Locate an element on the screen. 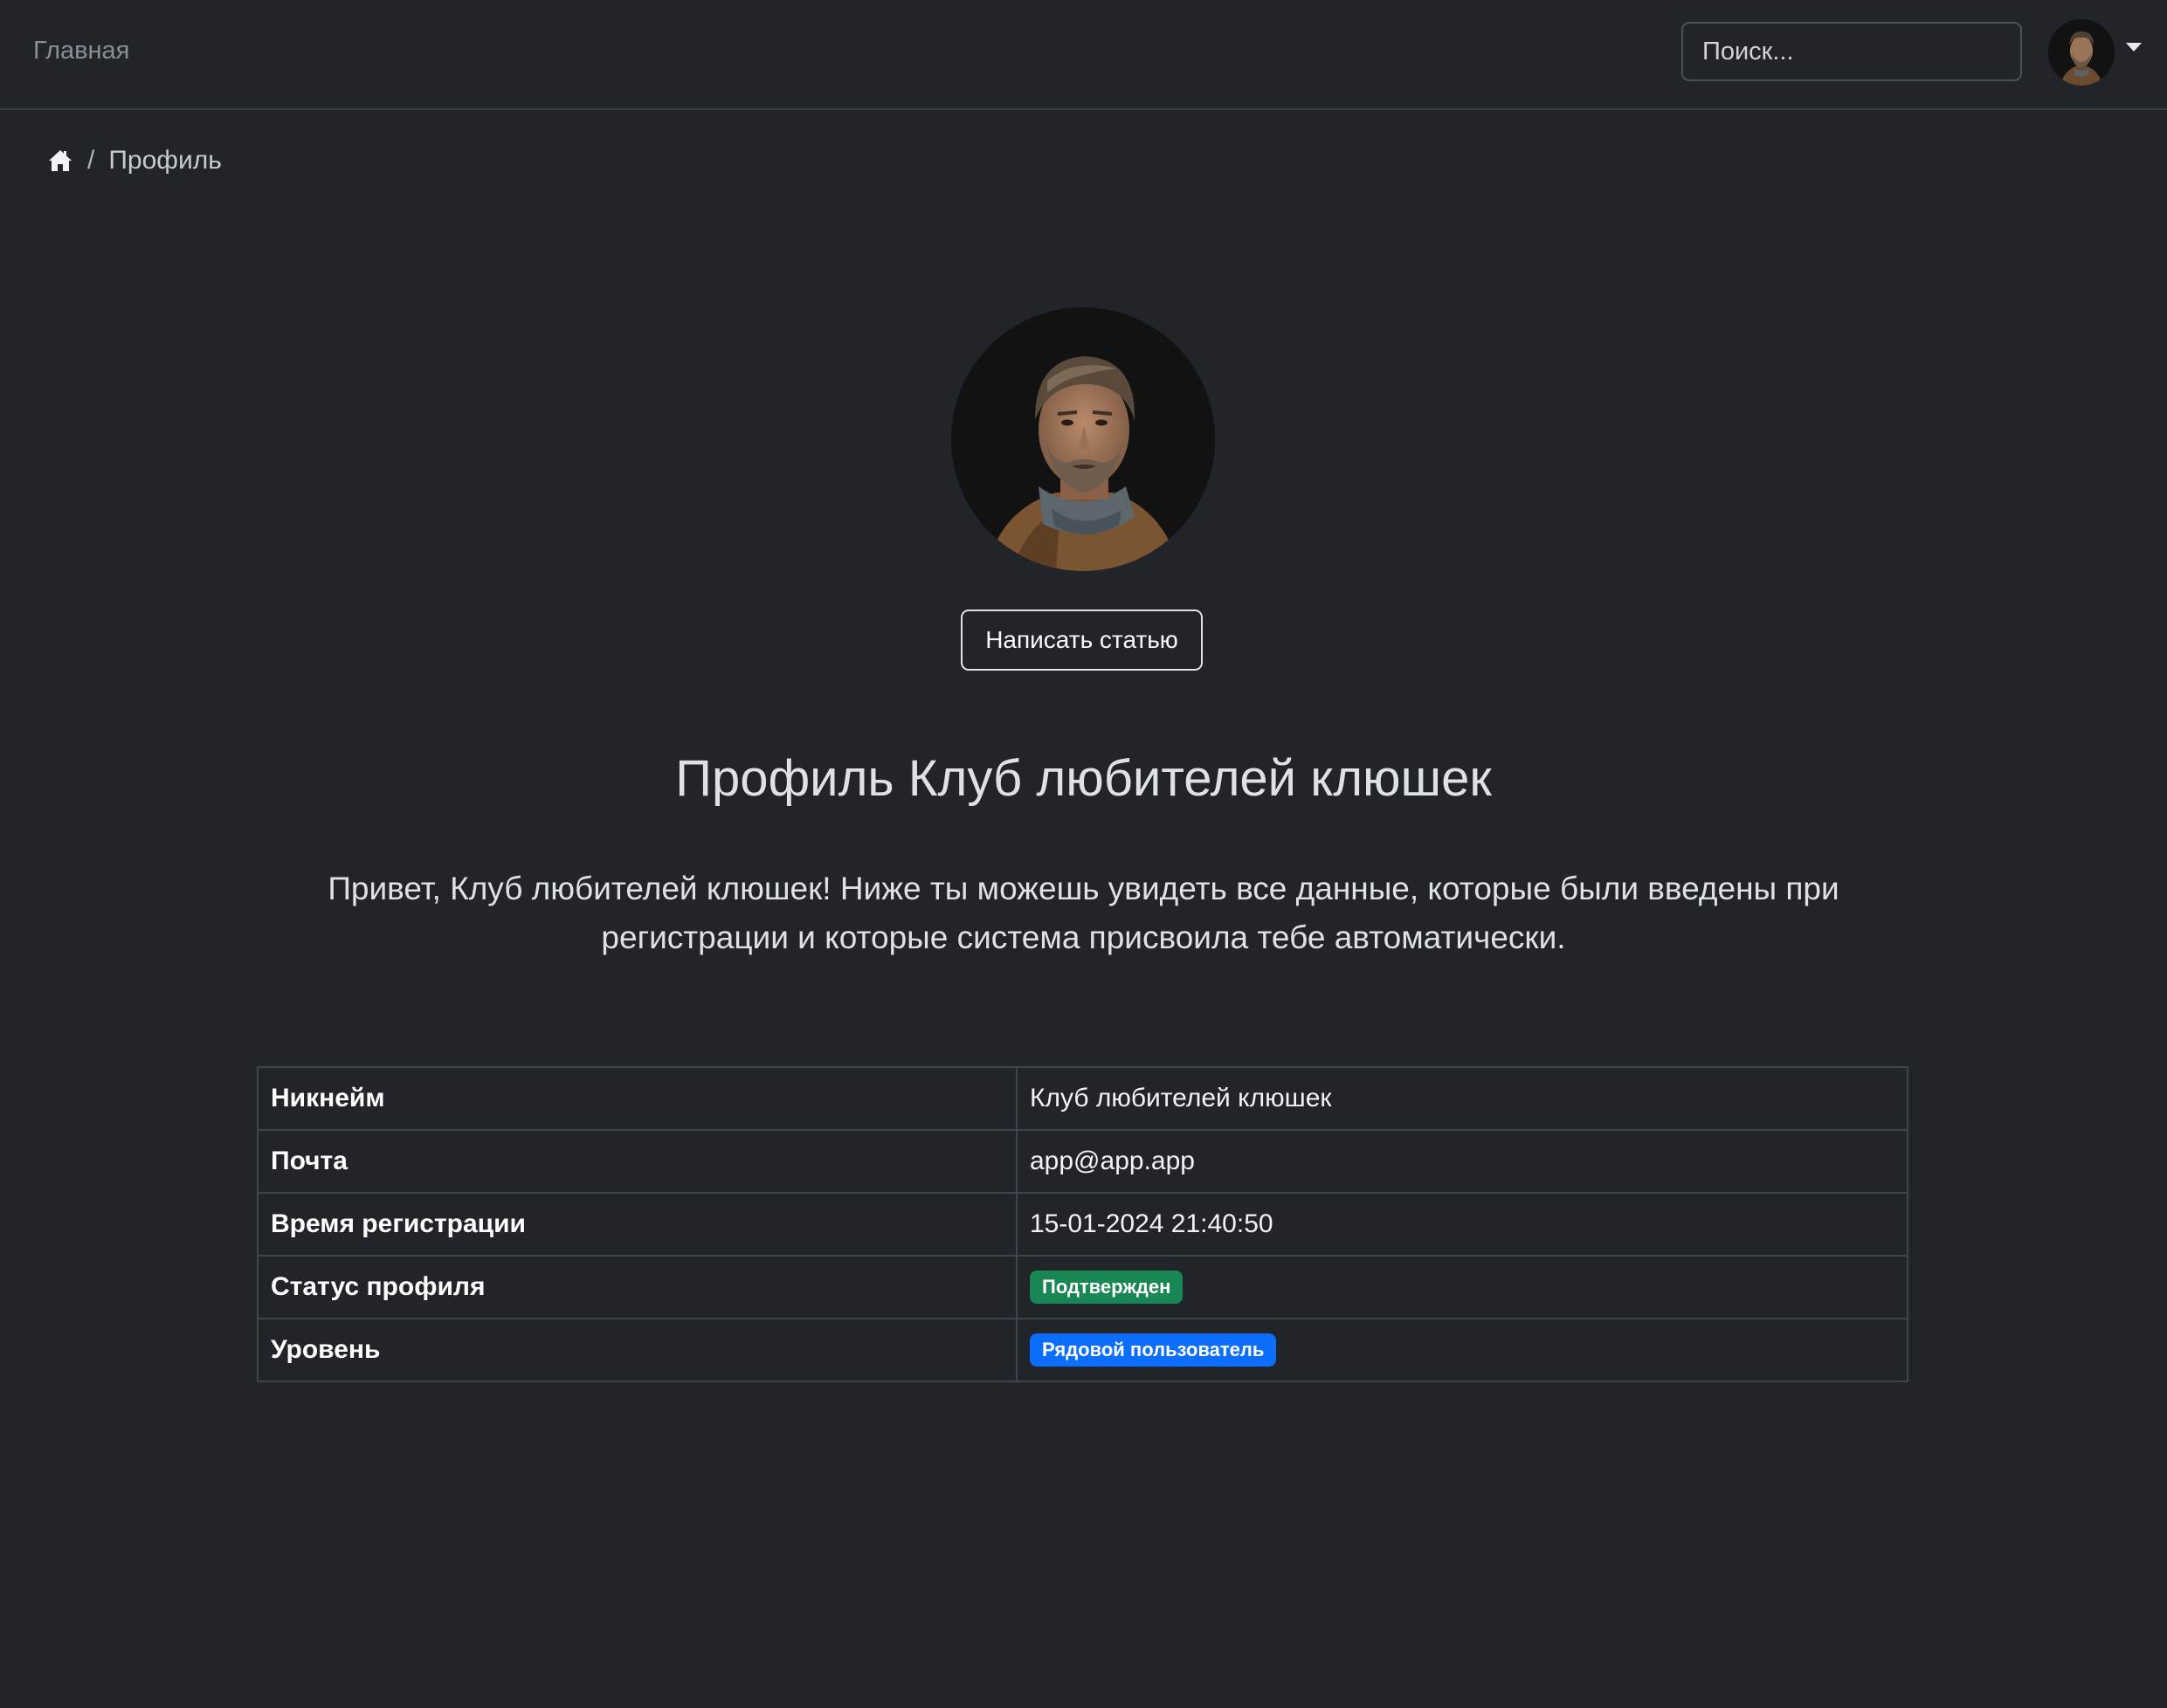 This screenshot has height=1708, width=2167. breadcrumb: / Профиль is located at coordinates (134, 160).